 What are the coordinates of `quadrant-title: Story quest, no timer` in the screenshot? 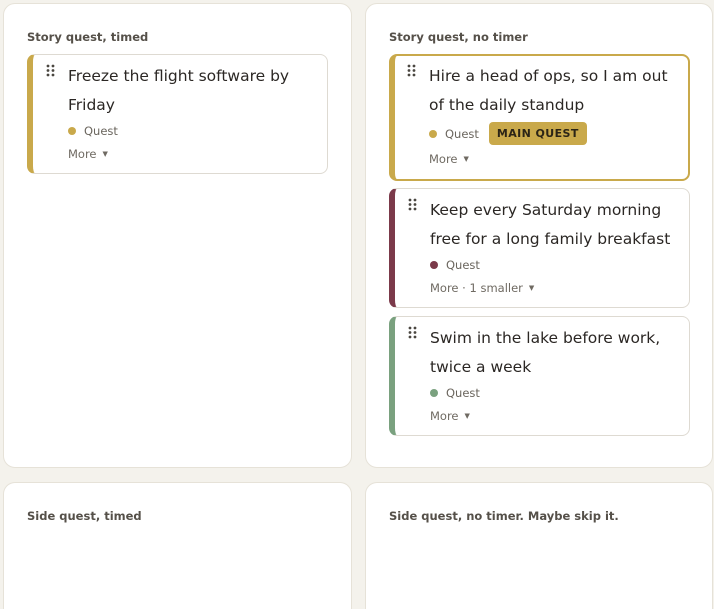 It's located at (458, 37).